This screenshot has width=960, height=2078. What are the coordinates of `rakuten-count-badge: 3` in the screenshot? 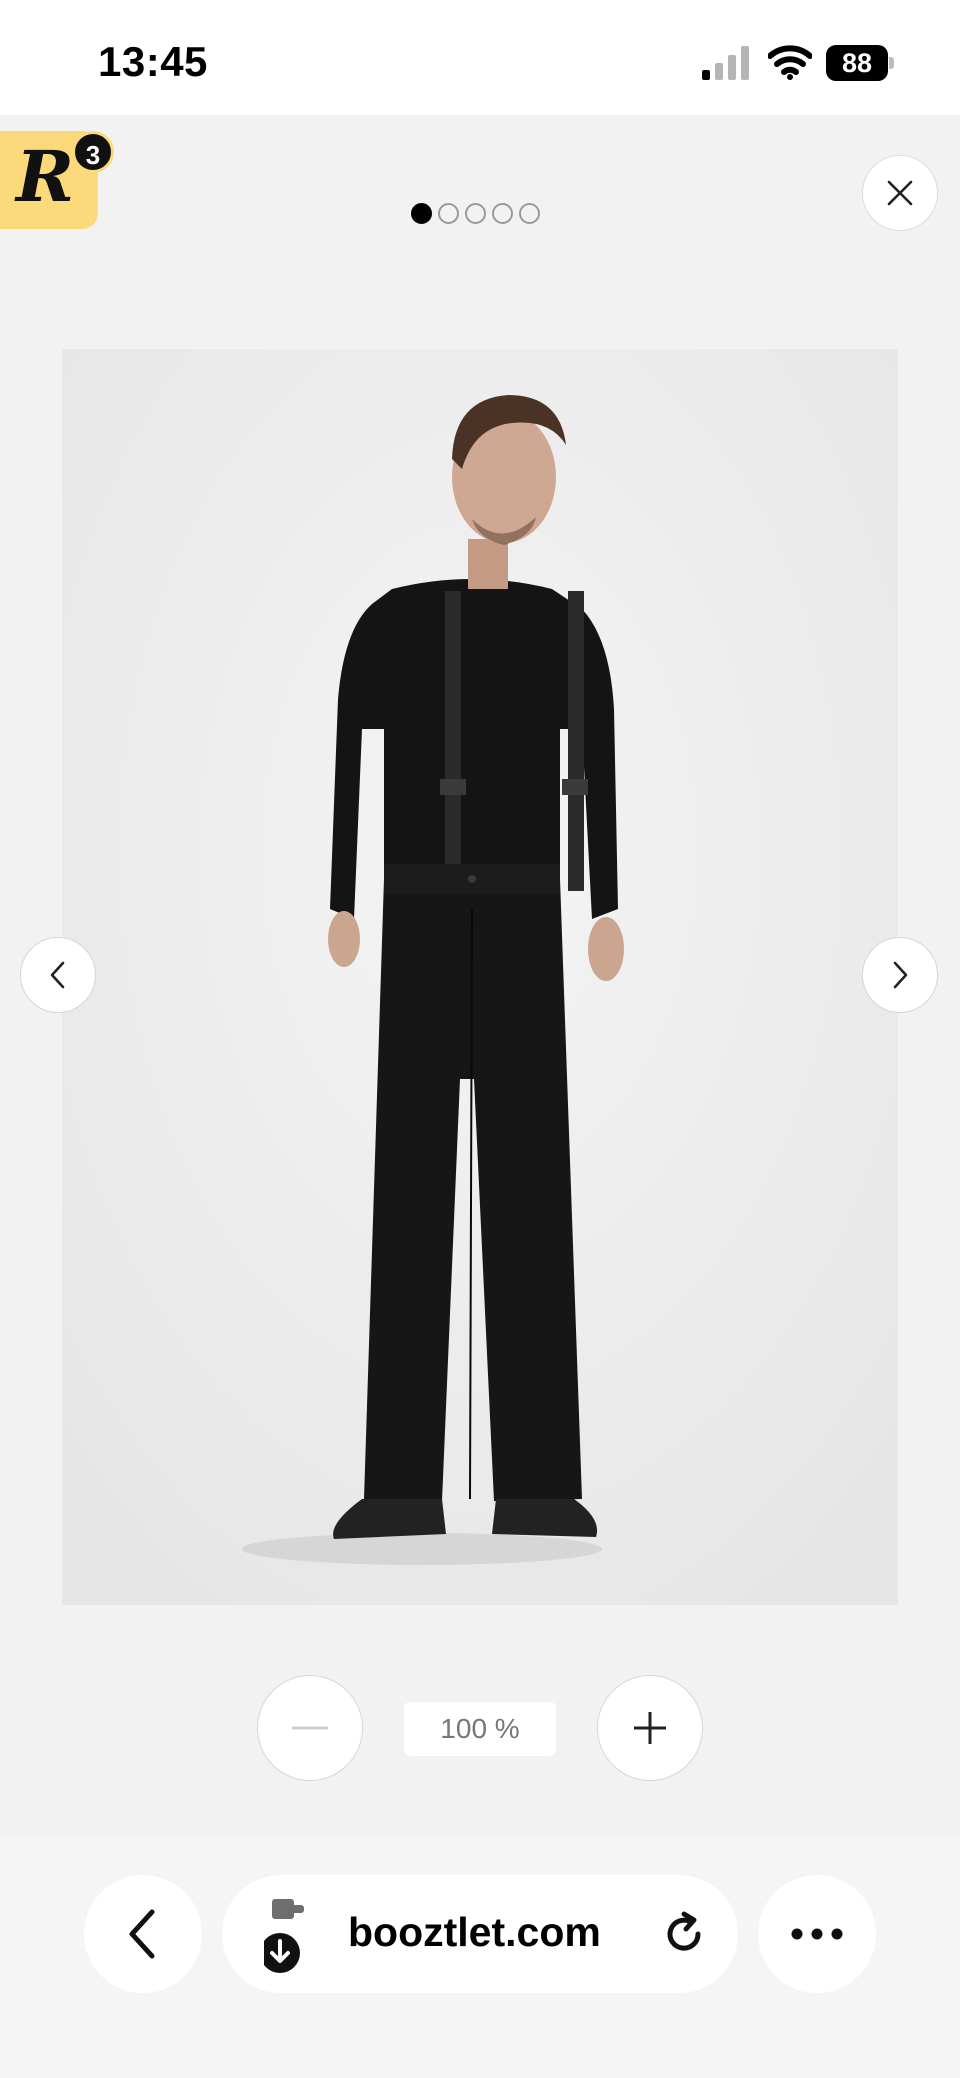 It's located at (93, 152).